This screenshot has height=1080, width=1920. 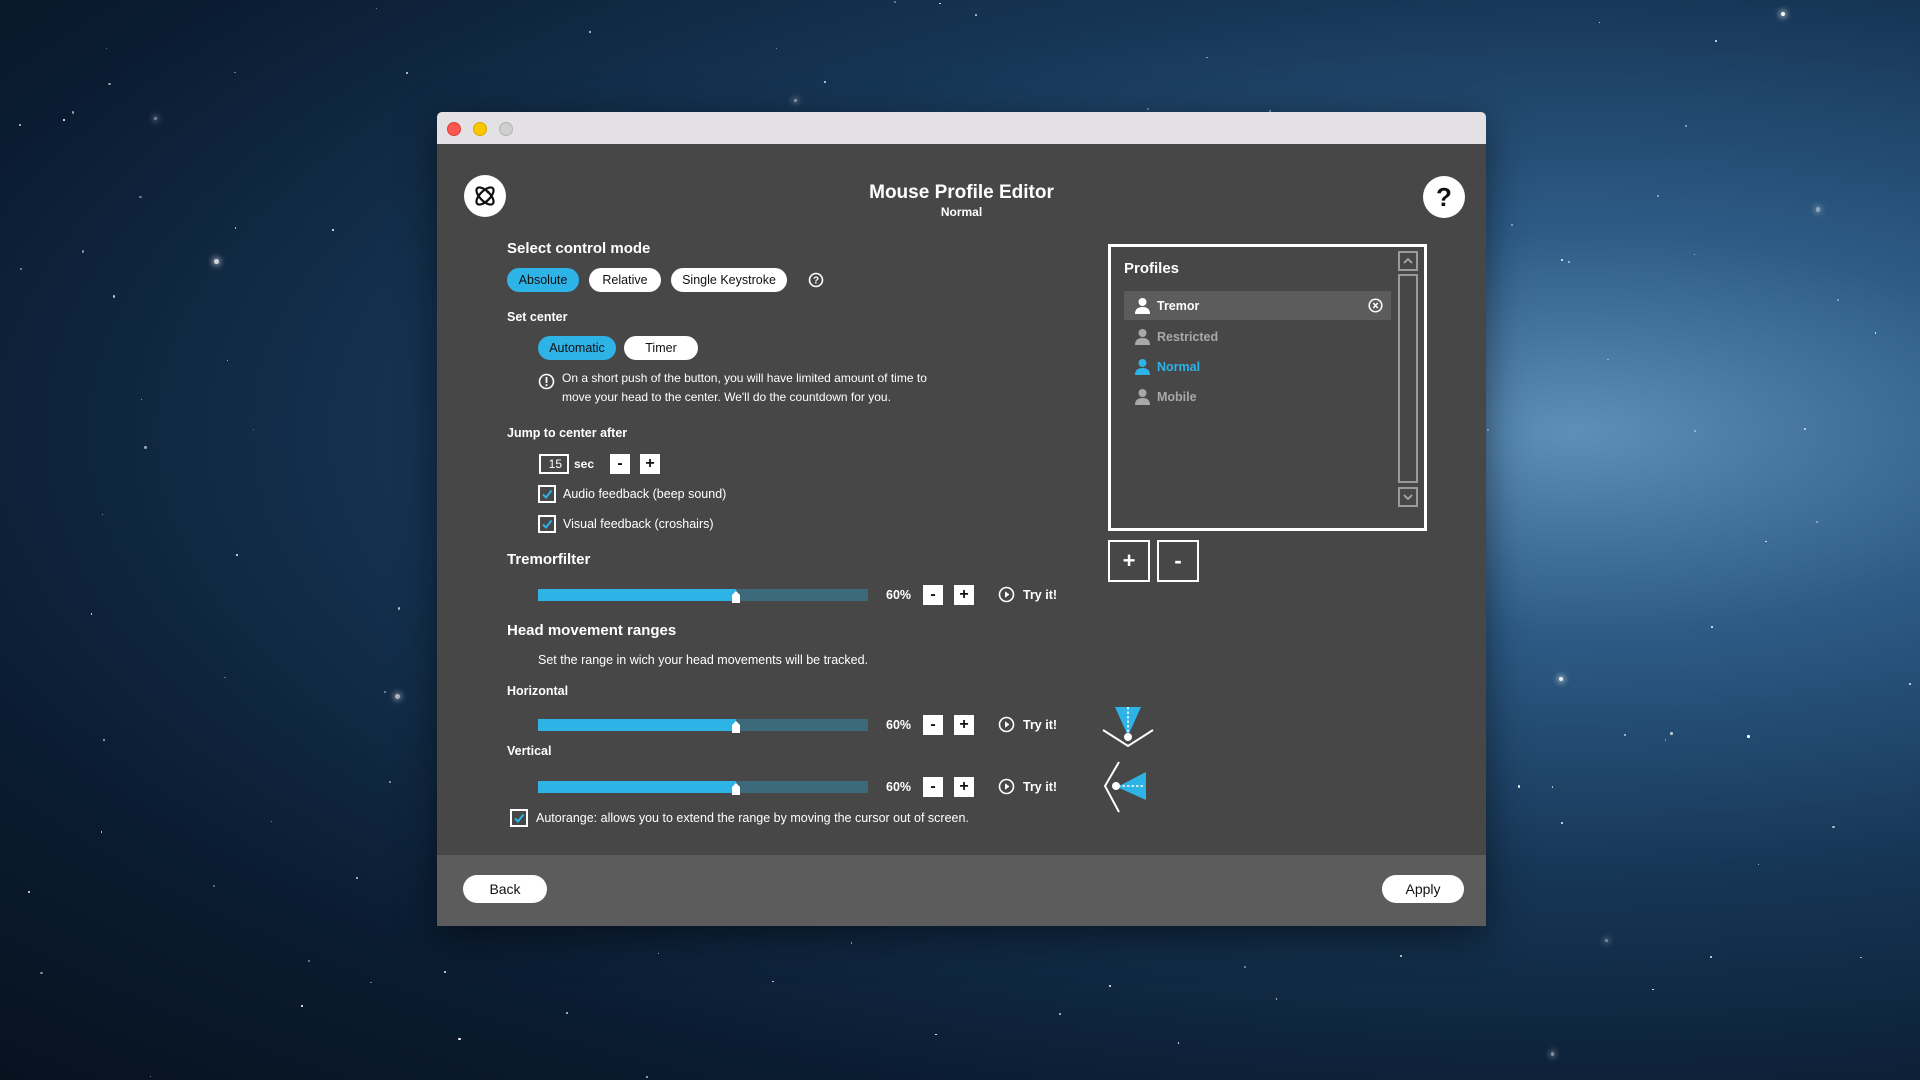 What do you see at coordinates (1257, 366) in the screenshot?
I see `profile-item: Normal` at bounding box center [1257, 366].